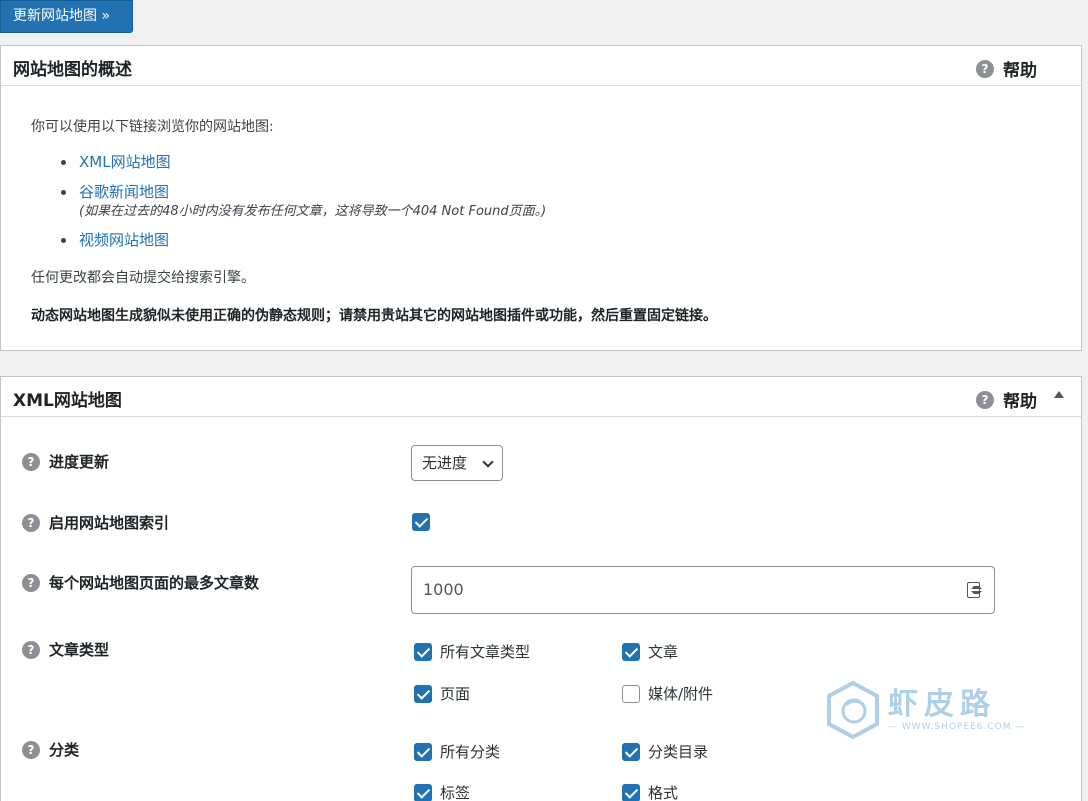 The image size is (1088, 801). Describe the element at coordinates (681, 694) in the screenshot. I see `option-label: 媒体/附件` at that location.